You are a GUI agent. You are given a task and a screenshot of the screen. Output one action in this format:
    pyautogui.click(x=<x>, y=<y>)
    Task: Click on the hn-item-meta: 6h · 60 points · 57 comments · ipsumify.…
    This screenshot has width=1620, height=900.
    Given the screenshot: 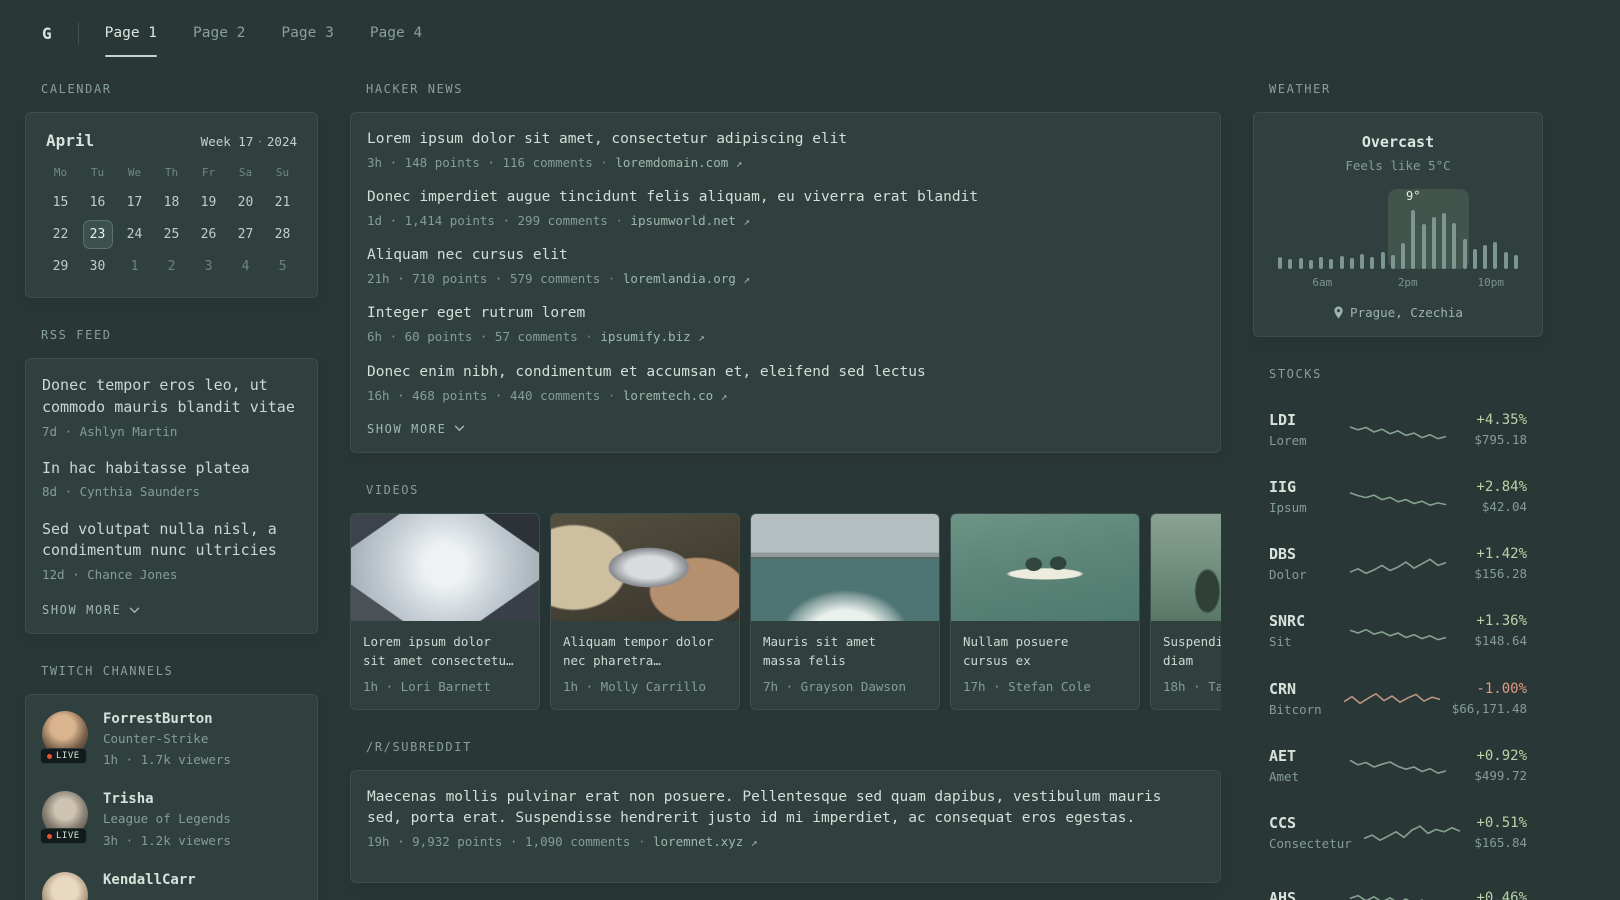 What is the action you would take?
    pyautogui.click(x=785, y=337)
    